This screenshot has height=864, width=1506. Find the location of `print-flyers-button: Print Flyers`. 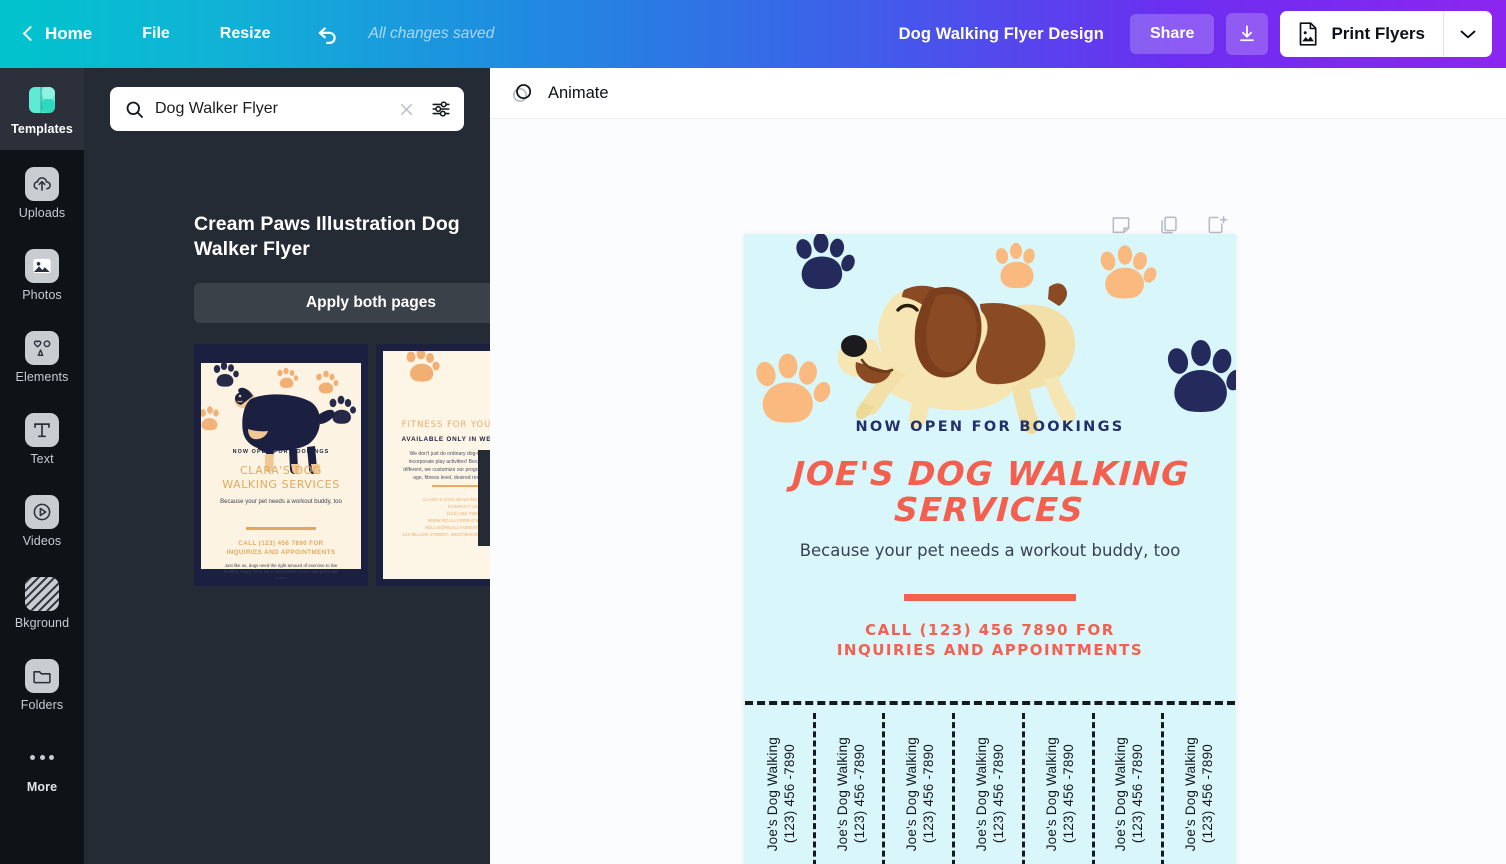

print-flyers-button: Print Flyers is located at coordinates (1386, 34).